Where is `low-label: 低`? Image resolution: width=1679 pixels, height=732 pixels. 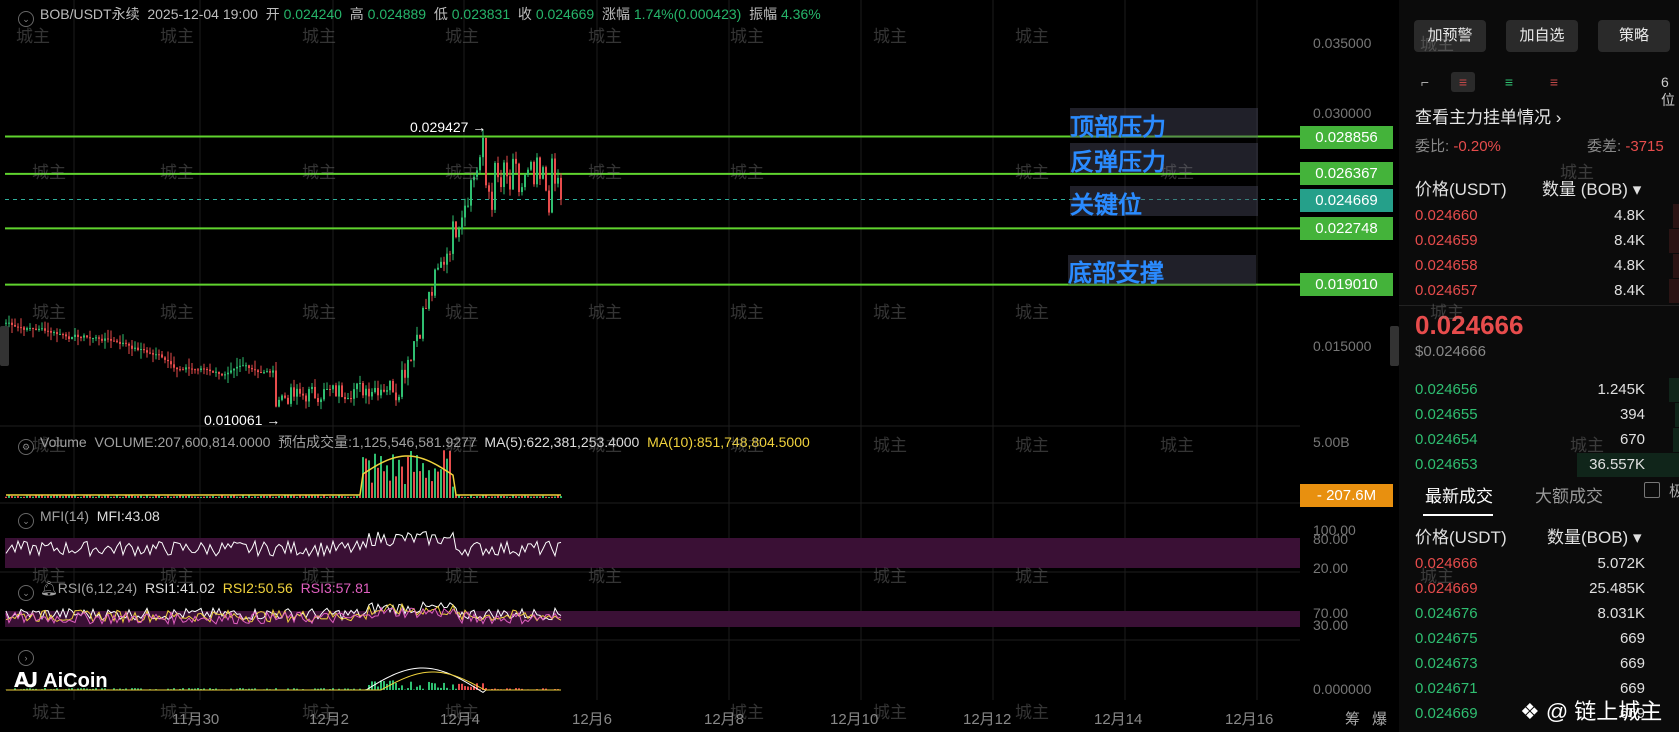 low-label: 低 is located at coordinates (440, 14).